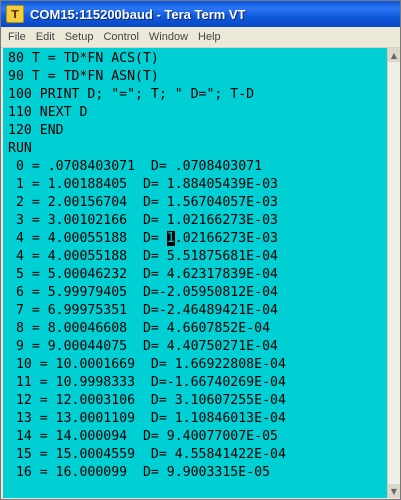 The height and width of the screenshot is (500, 401). I want to click on terminal-line: 12 = 12.0003106 D= 3.10607255E-04, so click(147, 400).